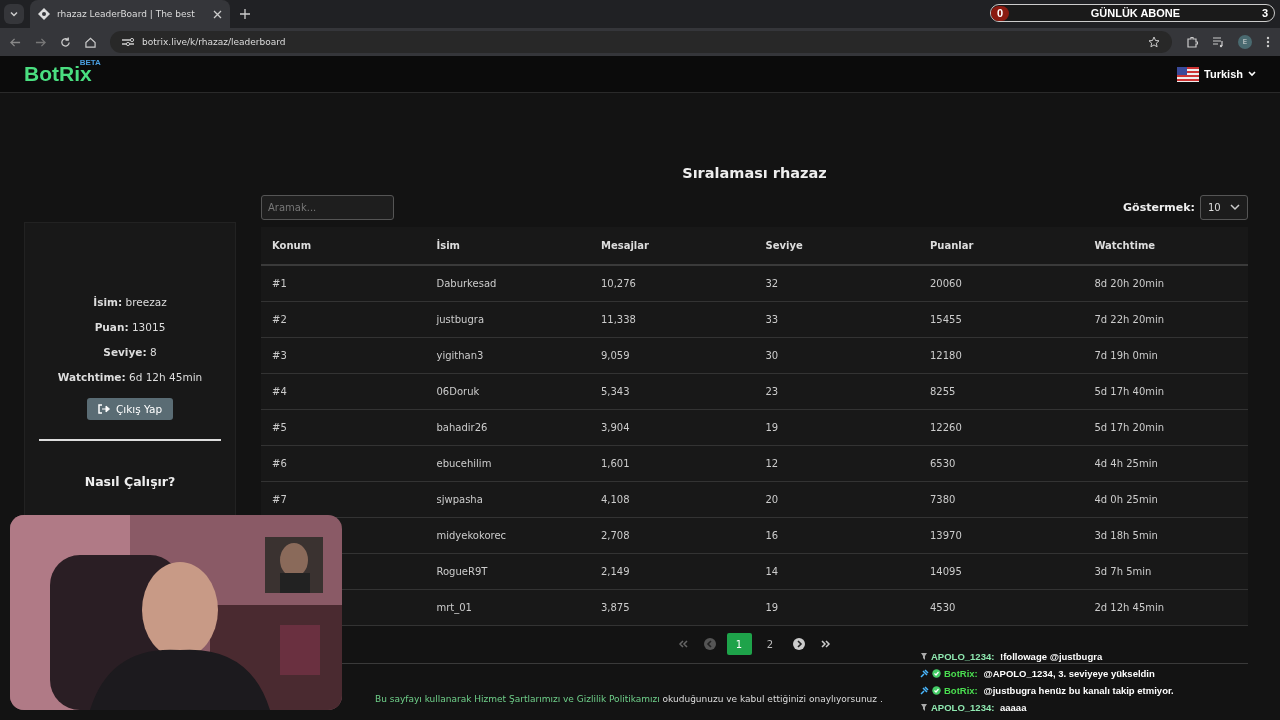 This screenshot has height=720, width=1280. What do you see at coordinates (130, 409) in the screenshot?
I see `logout-button: Çıkış Yap` at bounding box center [130, 409].